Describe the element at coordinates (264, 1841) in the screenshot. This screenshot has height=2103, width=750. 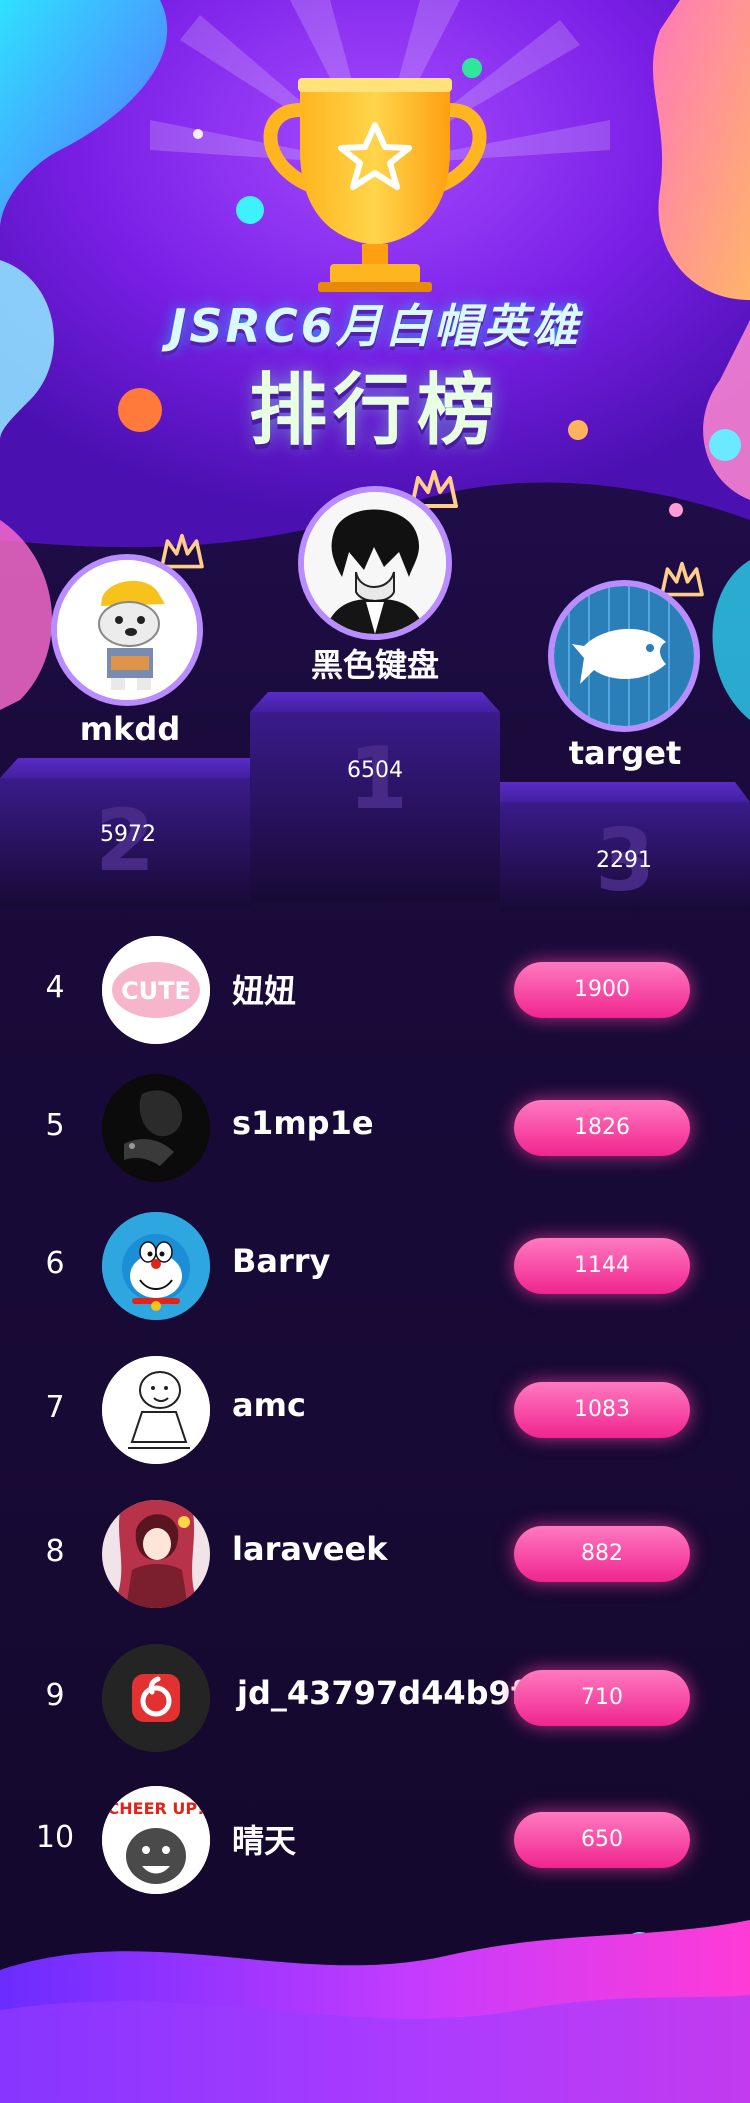
I see `user-name: 晴天` at that location.